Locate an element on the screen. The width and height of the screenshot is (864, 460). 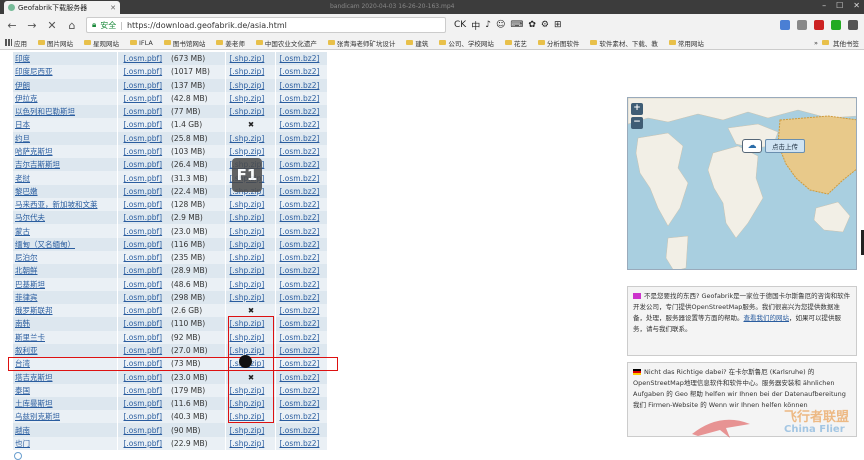
bookmark-item: 应用 is located at coordinates (16, 43).